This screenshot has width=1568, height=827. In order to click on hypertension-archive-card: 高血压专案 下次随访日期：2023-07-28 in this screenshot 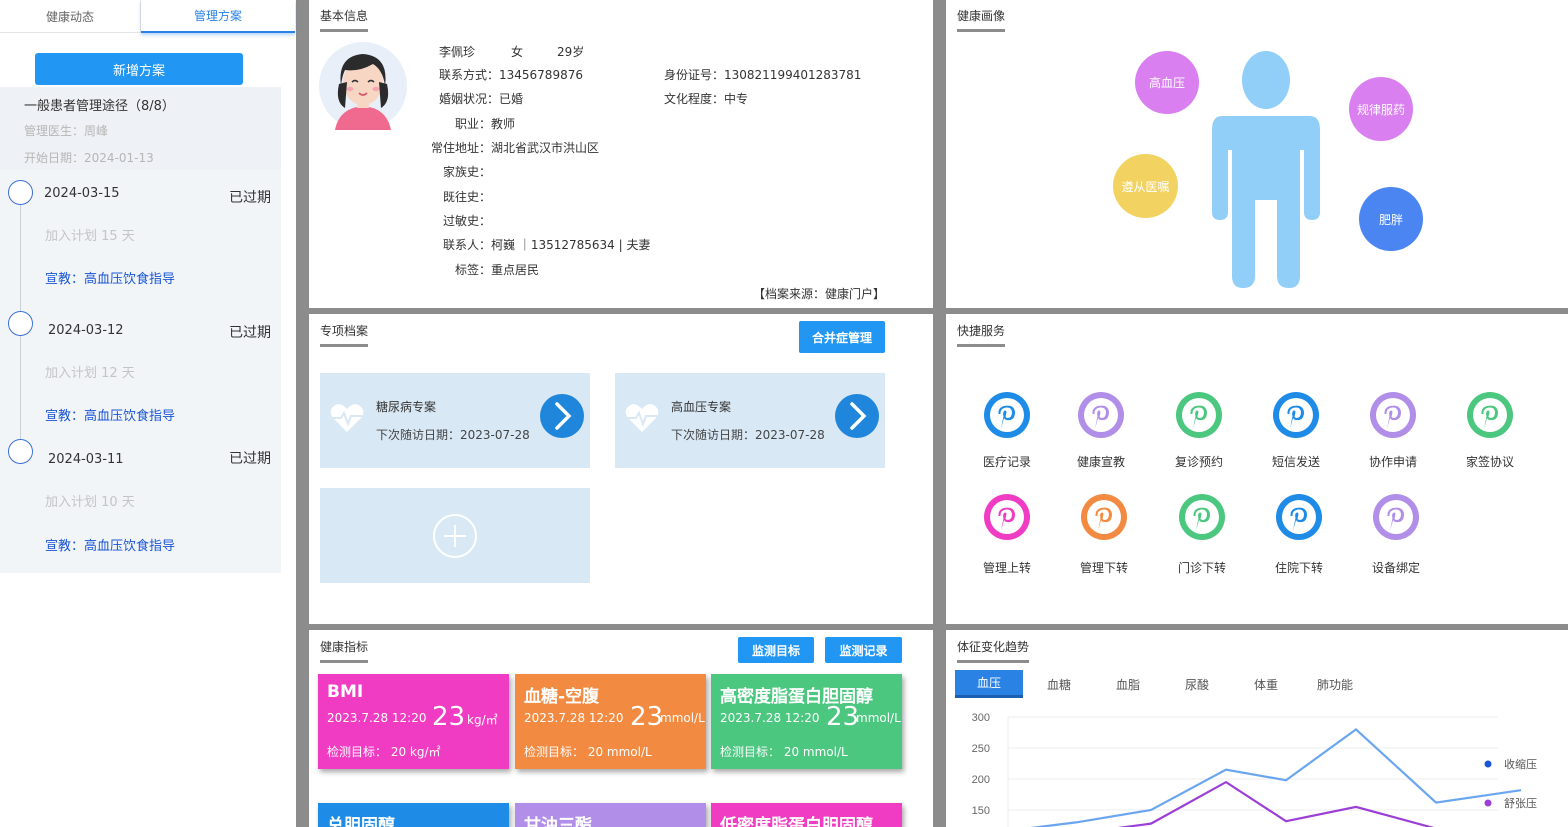, I will do `click(750, 420)`.